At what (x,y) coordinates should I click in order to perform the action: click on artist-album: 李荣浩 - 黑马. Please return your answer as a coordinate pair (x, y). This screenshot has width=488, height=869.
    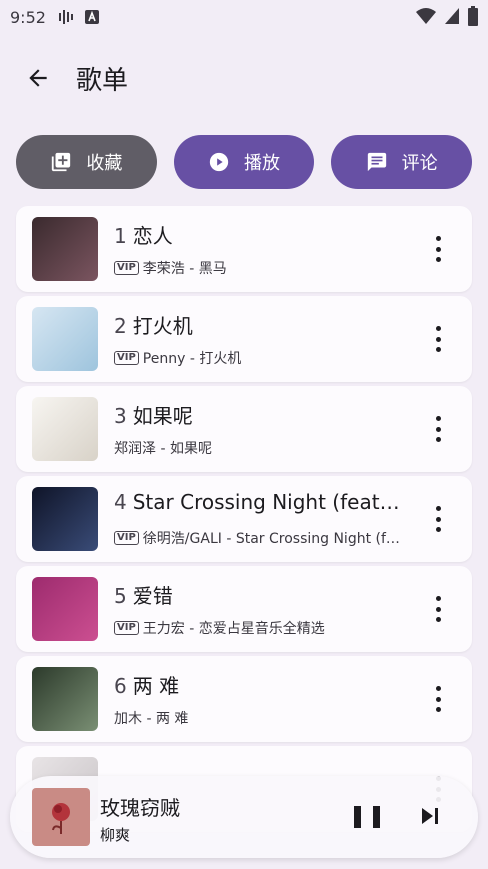
    Looking at the image, I should click on (184, 269).